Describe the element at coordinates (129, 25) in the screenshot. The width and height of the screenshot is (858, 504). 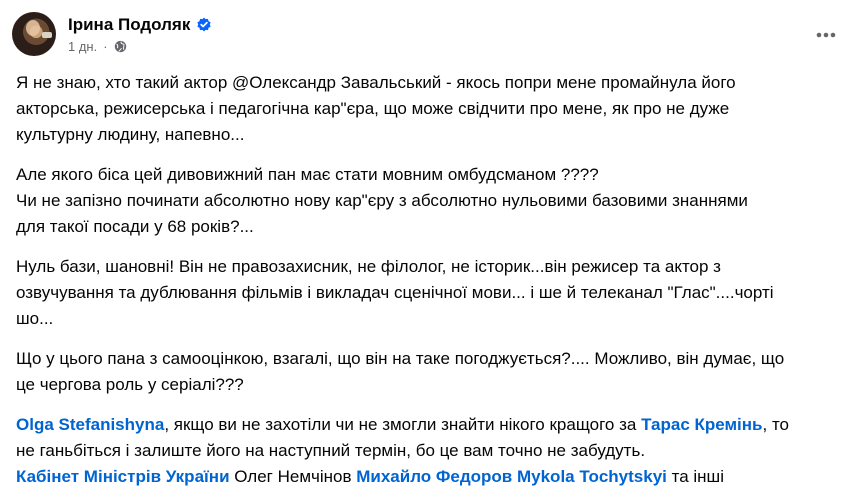
I see `author-name: Ірина Подоляк` at that location.